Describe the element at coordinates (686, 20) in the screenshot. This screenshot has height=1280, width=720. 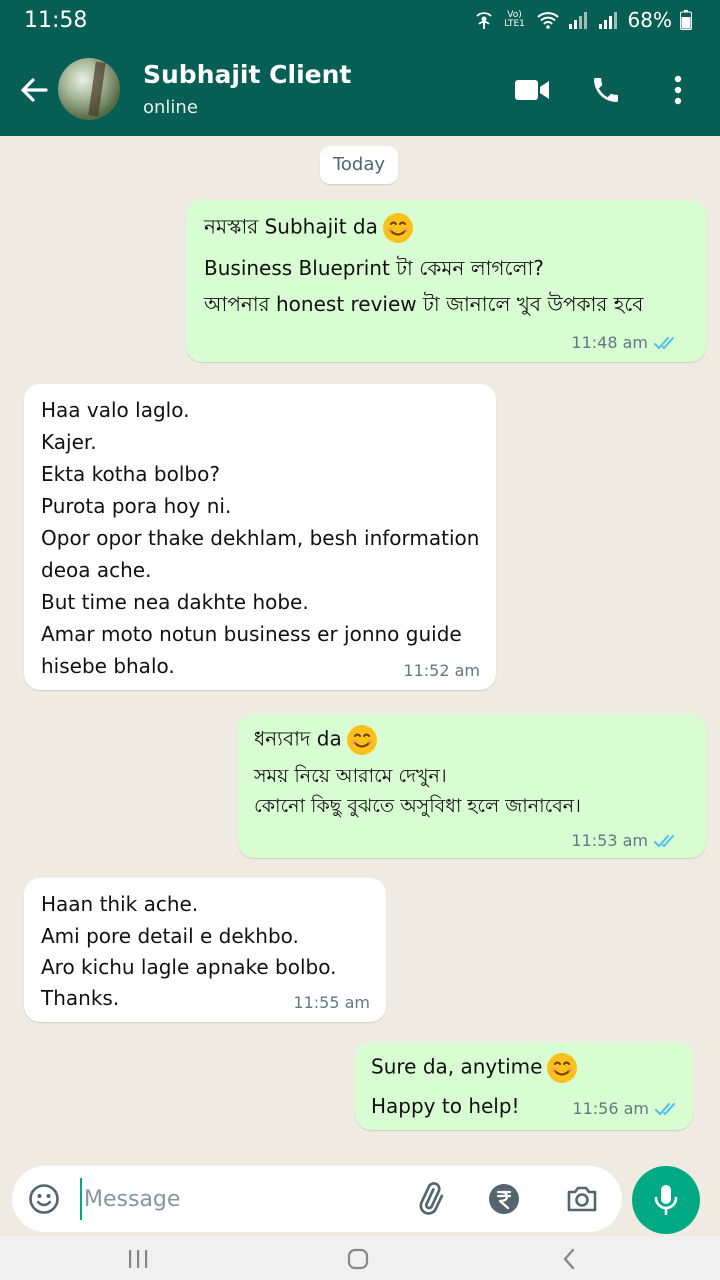
I see `battery-icon` at that location.